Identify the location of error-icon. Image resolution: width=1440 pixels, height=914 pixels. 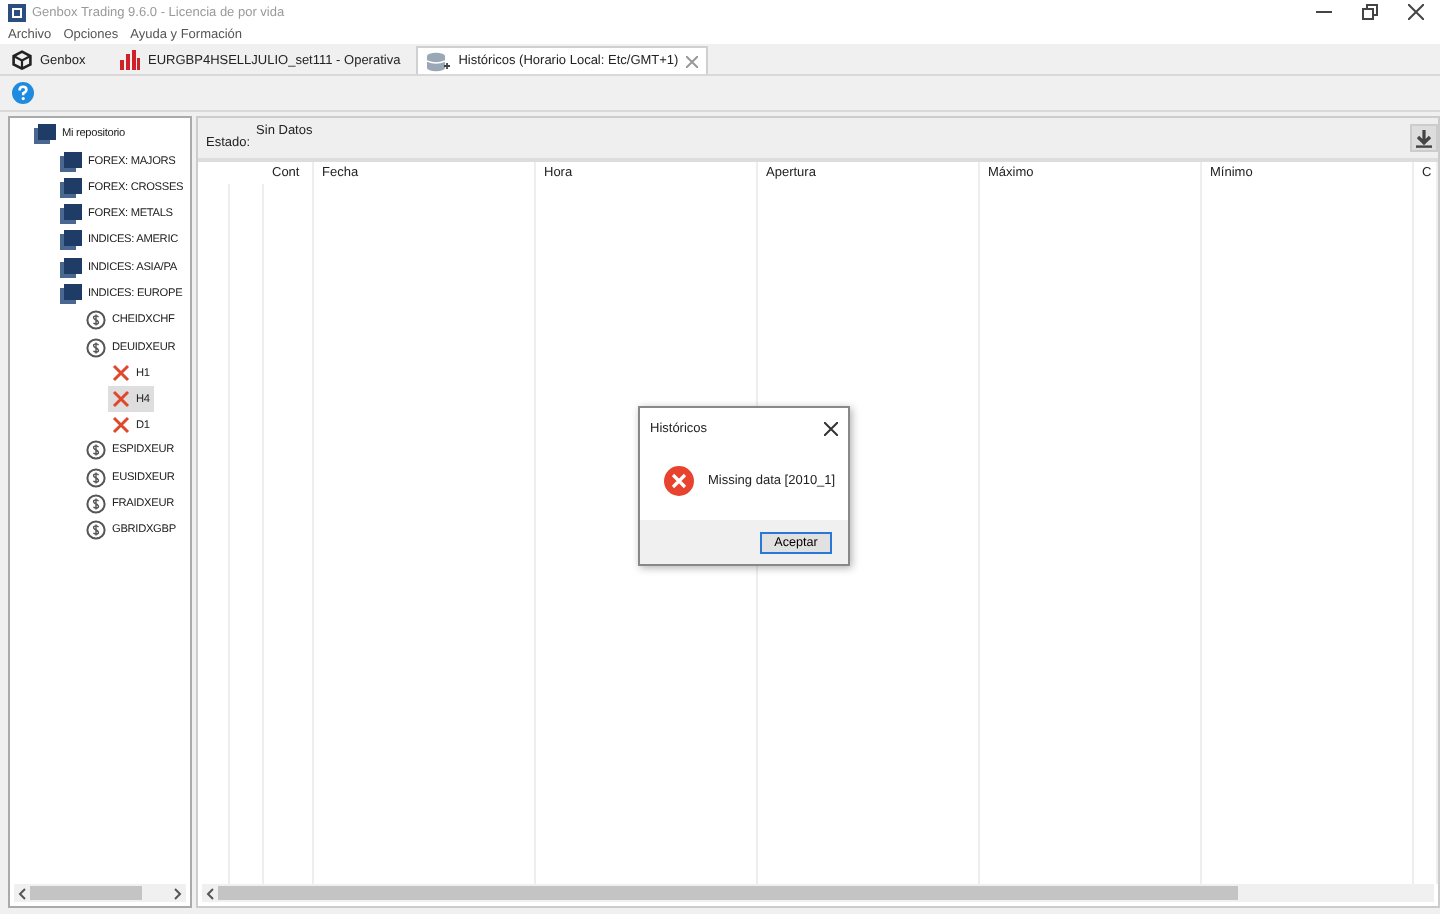
(679, 480).